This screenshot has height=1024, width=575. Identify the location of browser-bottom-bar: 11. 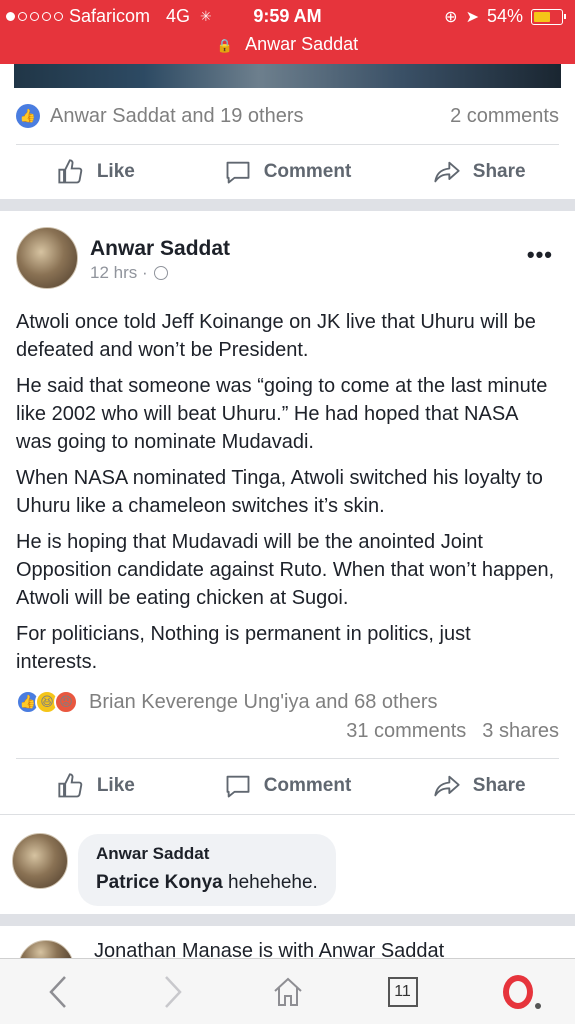
(287, 991).